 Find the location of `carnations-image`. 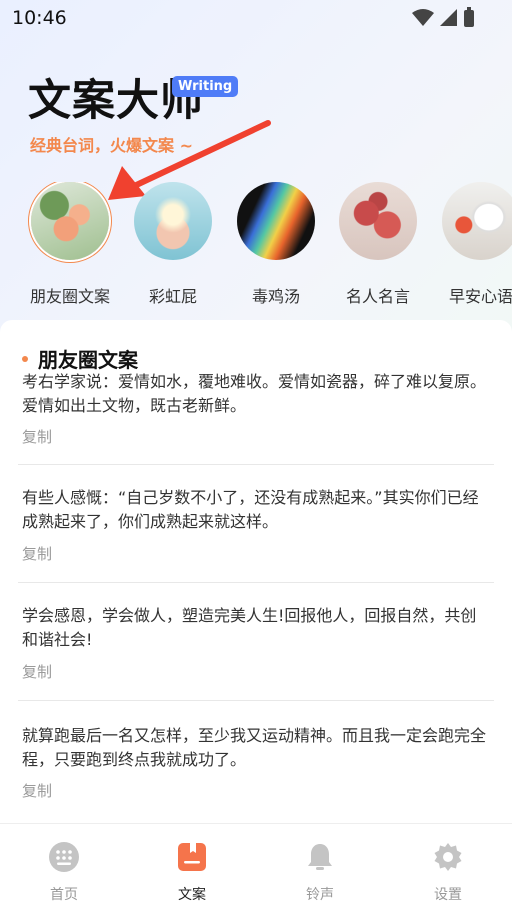

carnations-image is located at coordinates (378, 221).